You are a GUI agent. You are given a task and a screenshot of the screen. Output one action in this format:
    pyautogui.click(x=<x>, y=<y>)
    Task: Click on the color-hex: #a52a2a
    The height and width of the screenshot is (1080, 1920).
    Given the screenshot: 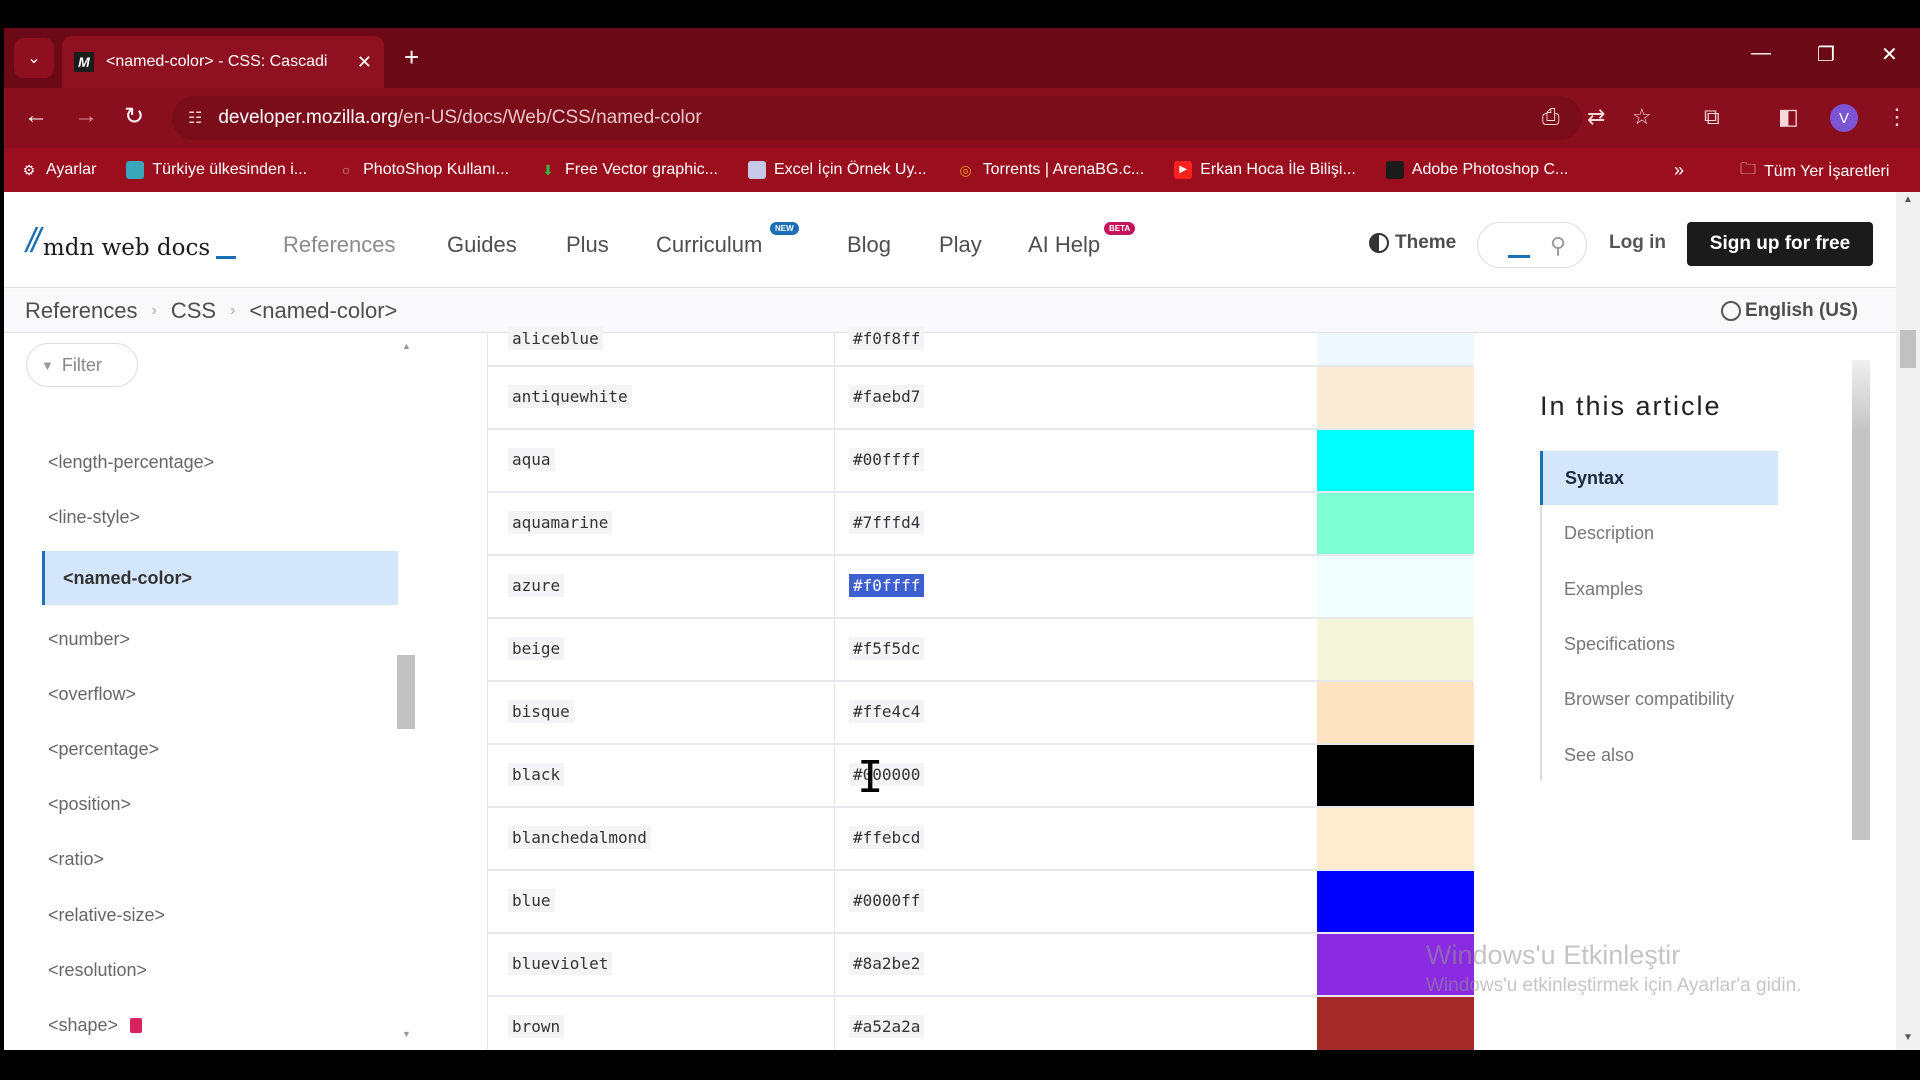 What is the action you would take?
    pyautogui.click(x=887, y=1026)
    